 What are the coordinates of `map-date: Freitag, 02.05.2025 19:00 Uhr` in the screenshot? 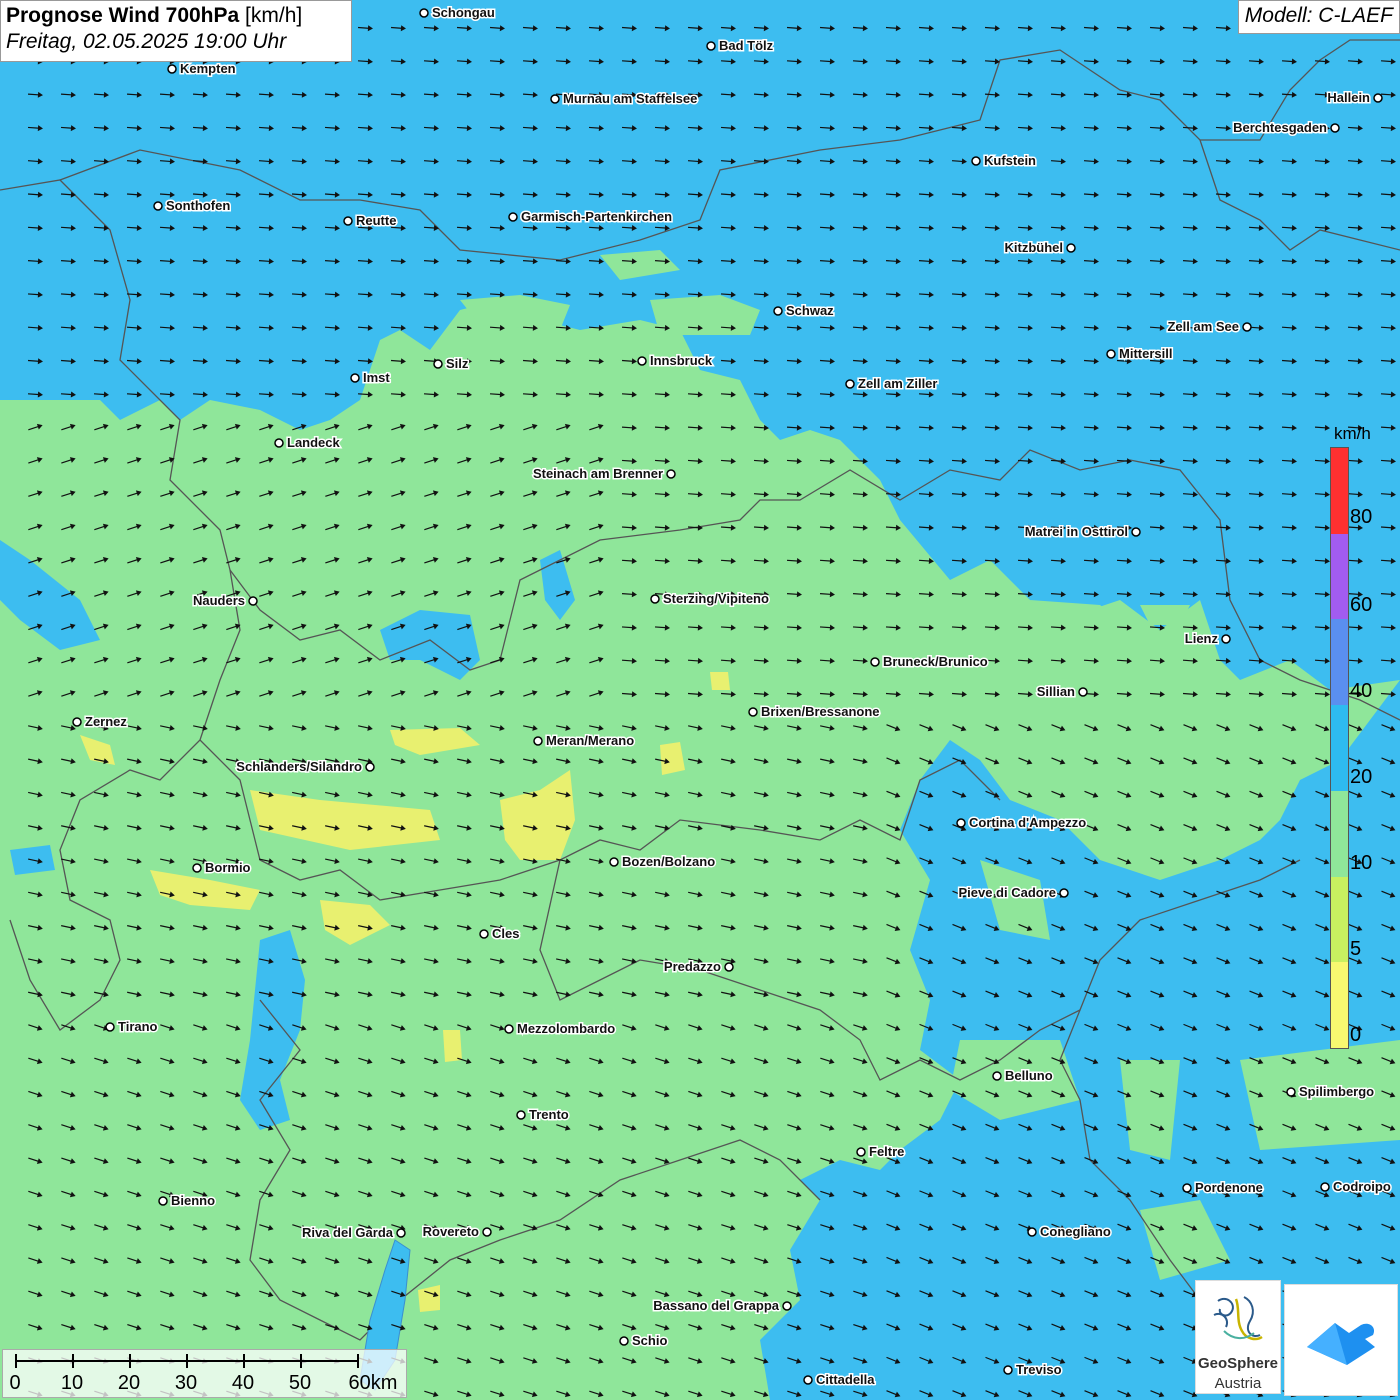 It's located at (146, 41).